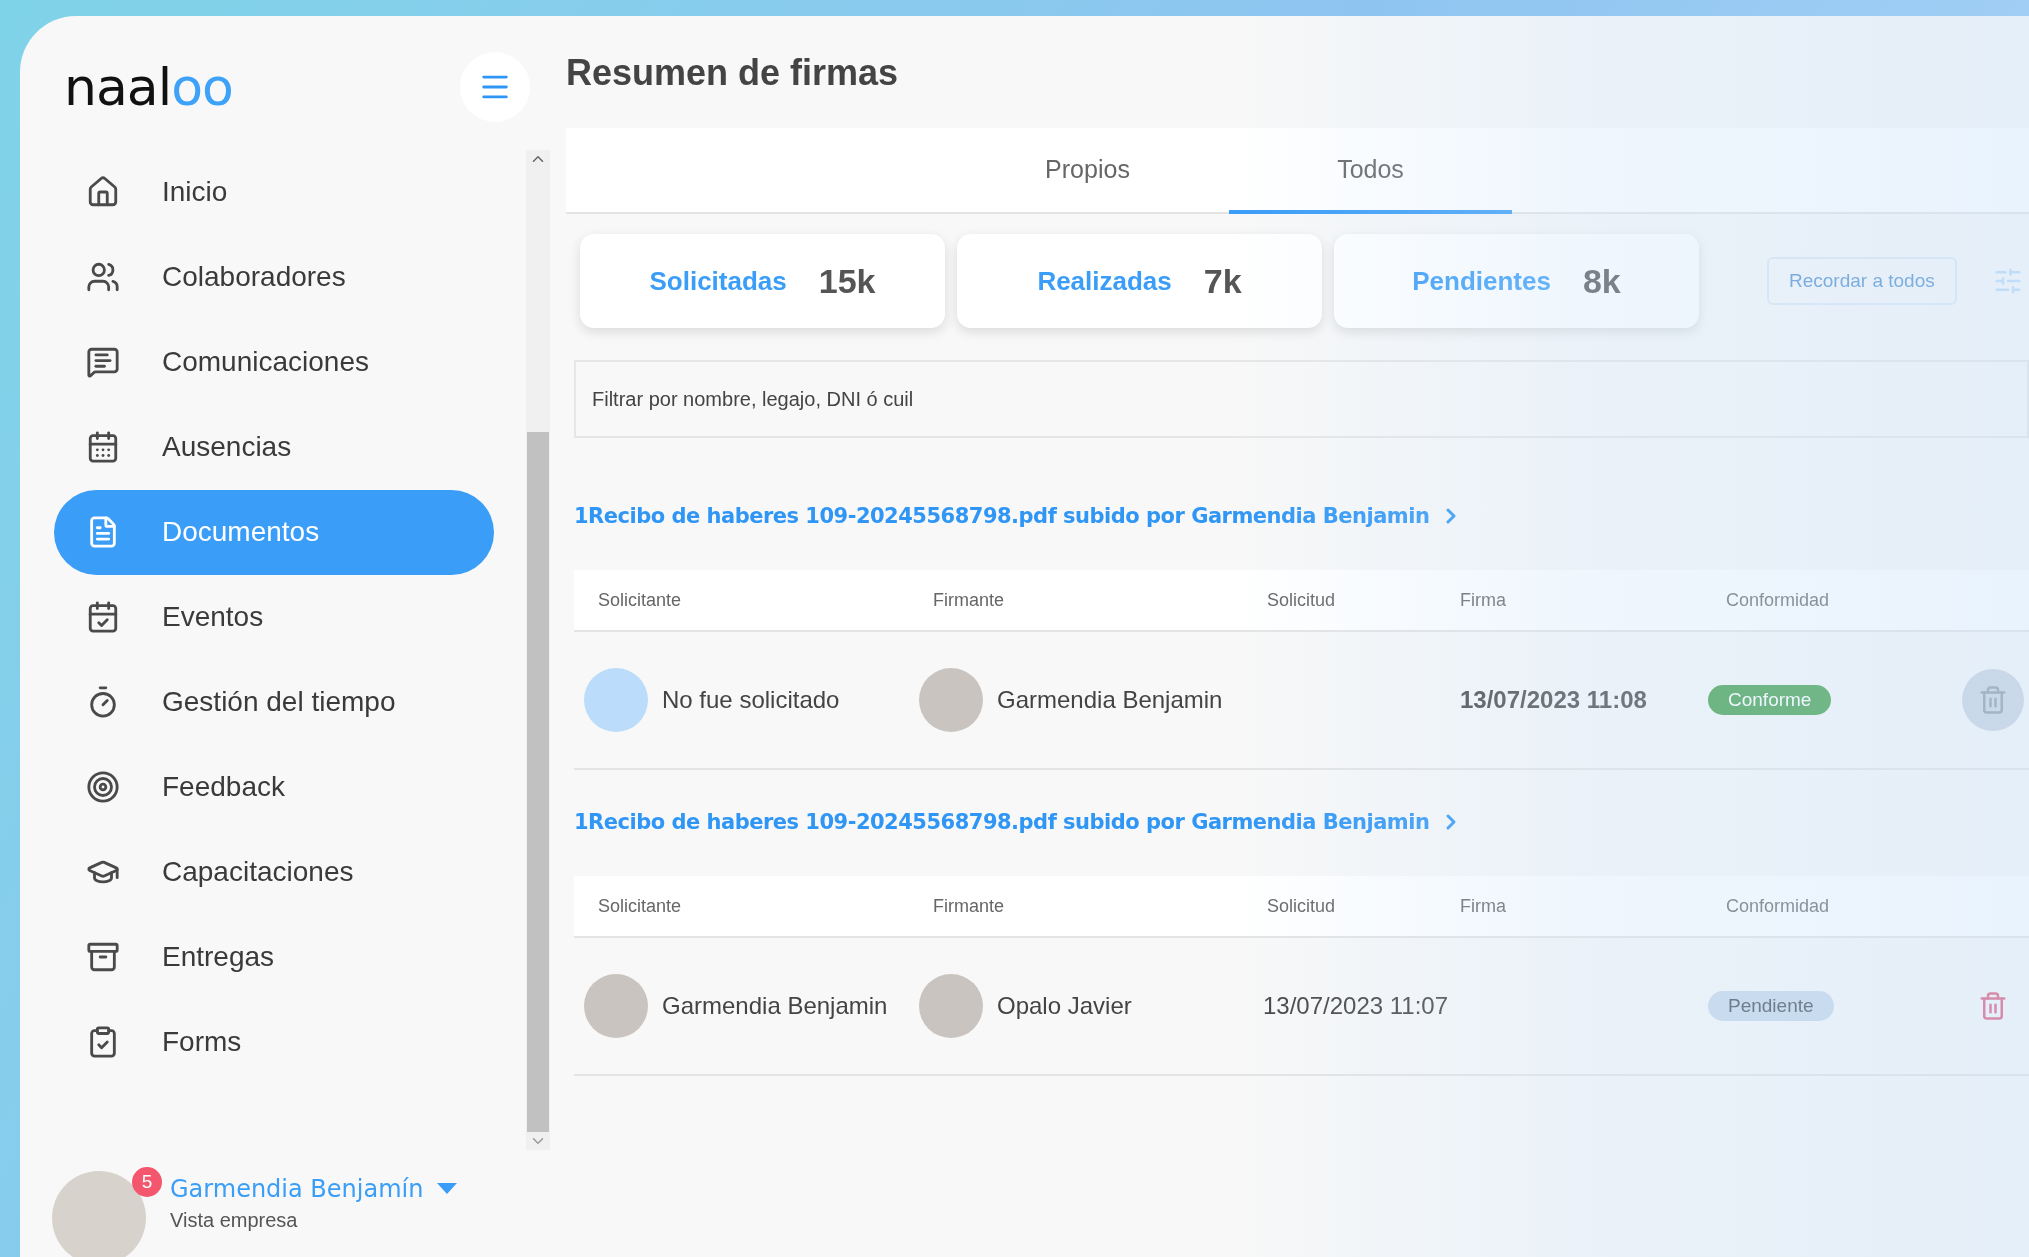 The height and width of the screenshot is (1257, 2029). What do you see at coordinates (733, 73) in the screenshot?
I see `page-title: Resumen de firmas` at bounding box center [733, 73].